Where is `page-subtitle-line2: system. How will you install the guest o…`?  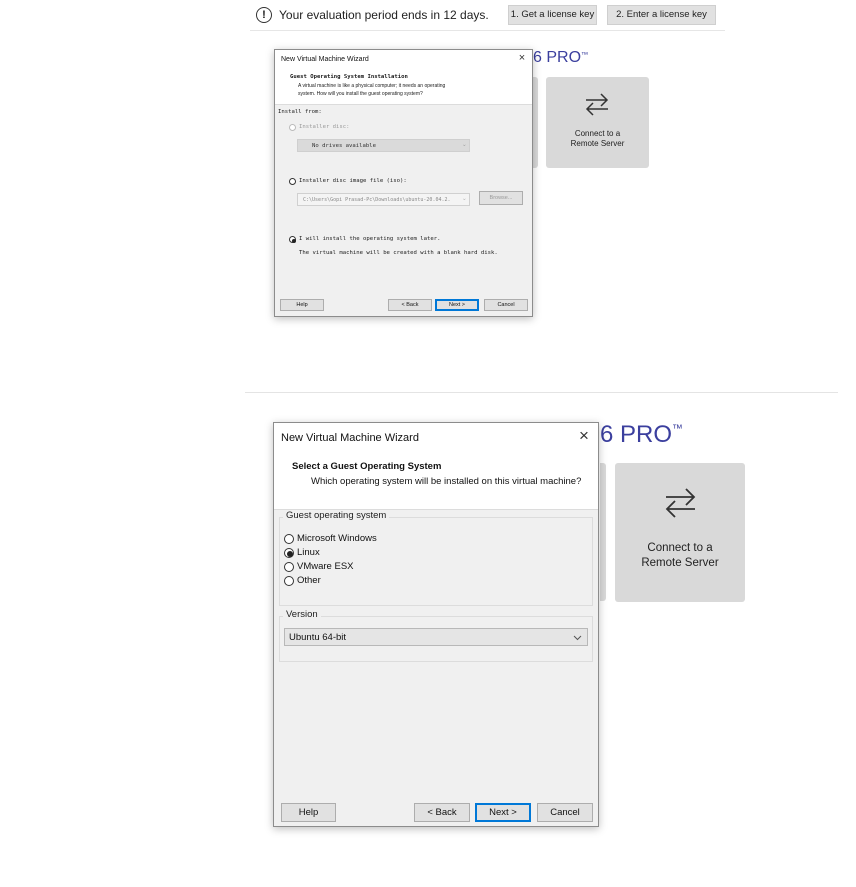 page-subtitle-line2: system. How will you install the guest o… is located at coordinates (360, 94).